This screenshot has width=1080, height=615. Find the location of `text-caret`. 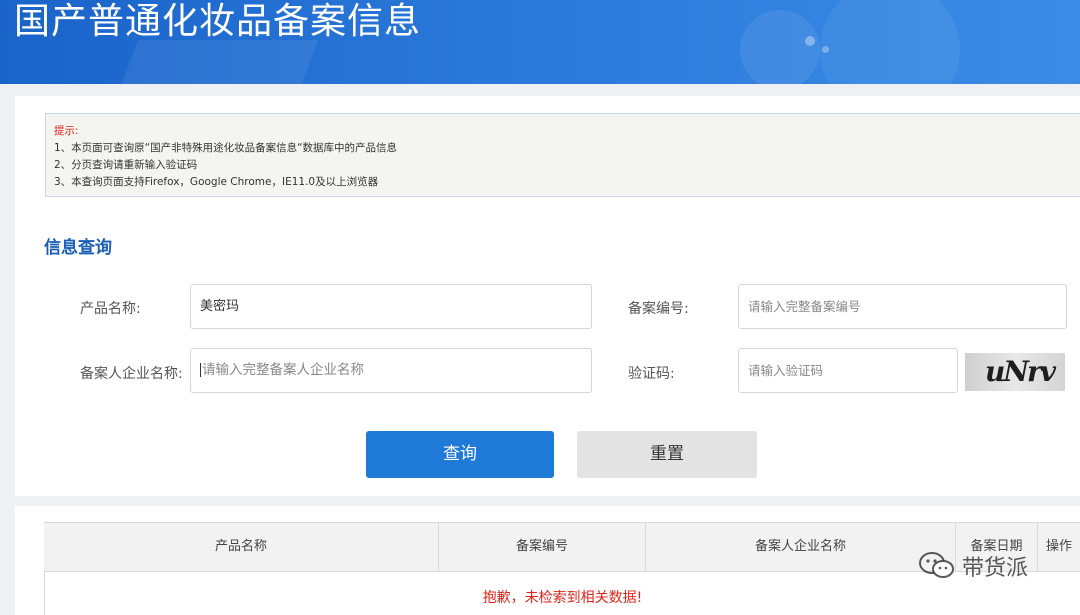

text-caret is located at coordinates (200, 370).